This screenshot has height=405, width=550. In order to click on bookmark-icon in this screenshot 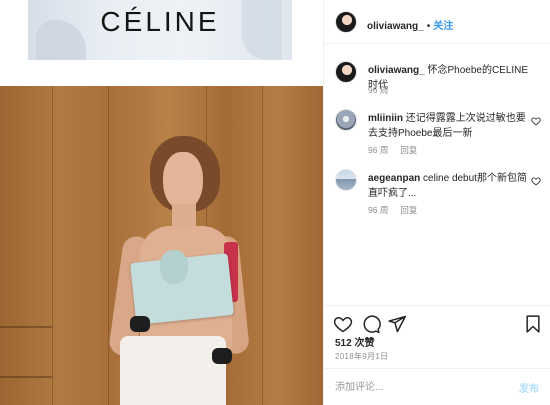, I will do `click(533, 324)`.